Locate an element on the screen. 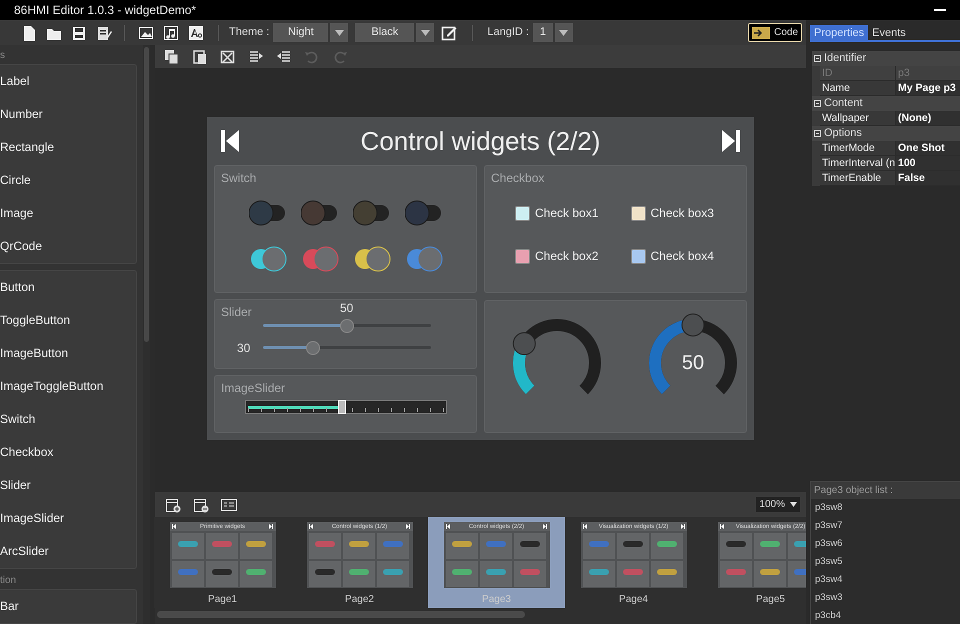 The height and width of the screenshot is (624, 960). delete-icon is located at coordinates (228, 56).